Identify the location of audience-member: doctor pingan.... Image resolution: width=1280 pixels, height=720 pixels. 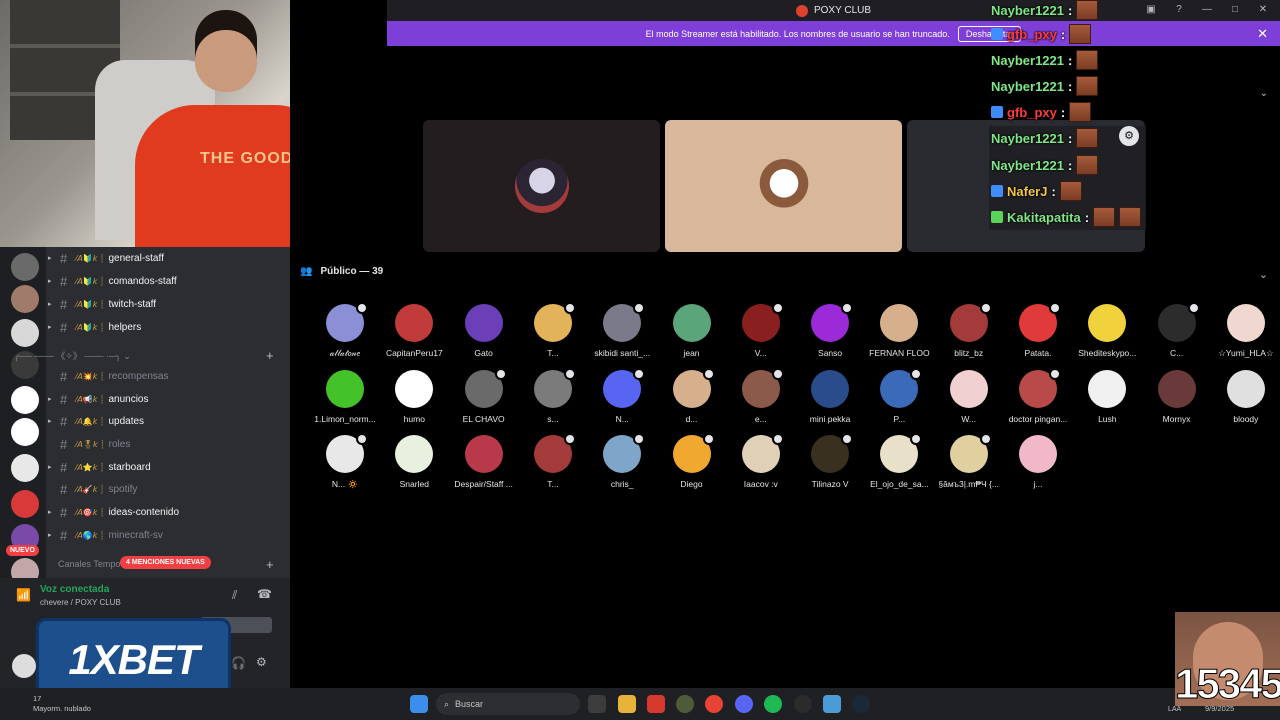
(1038, 398).